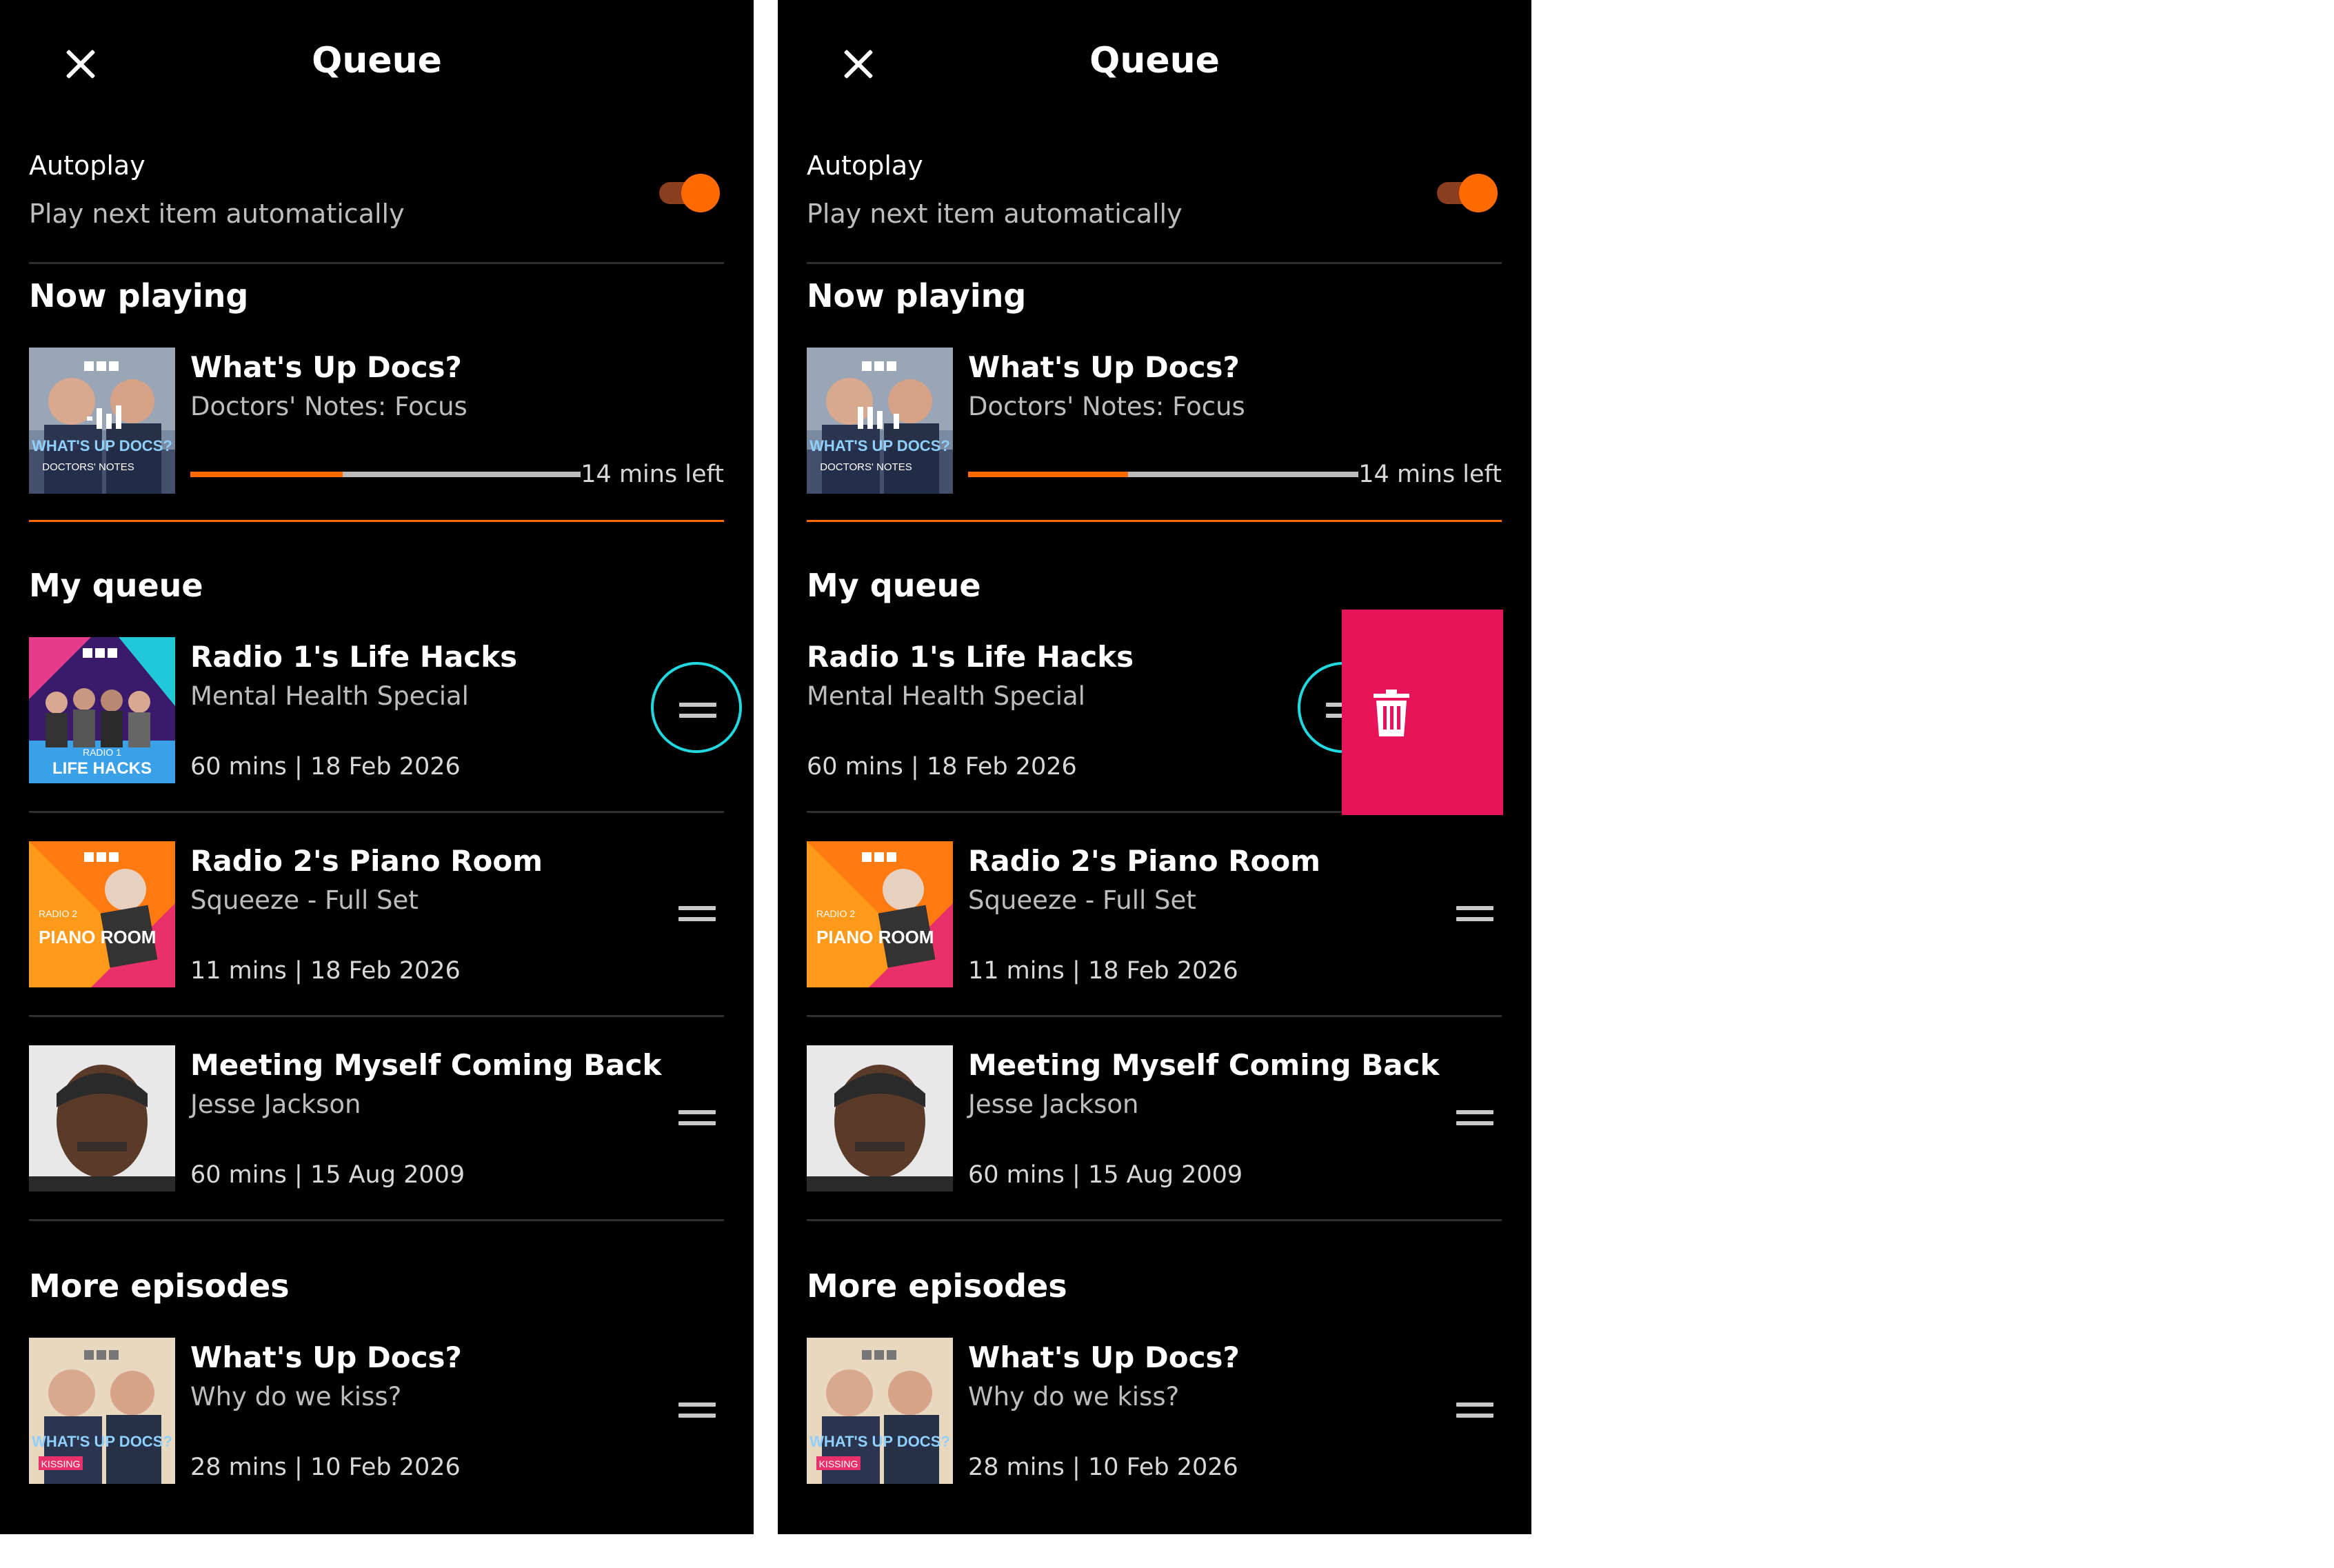  Describe the element at coordinates (1391, 713) in the screenshot. I see `trash-icon` at that location.